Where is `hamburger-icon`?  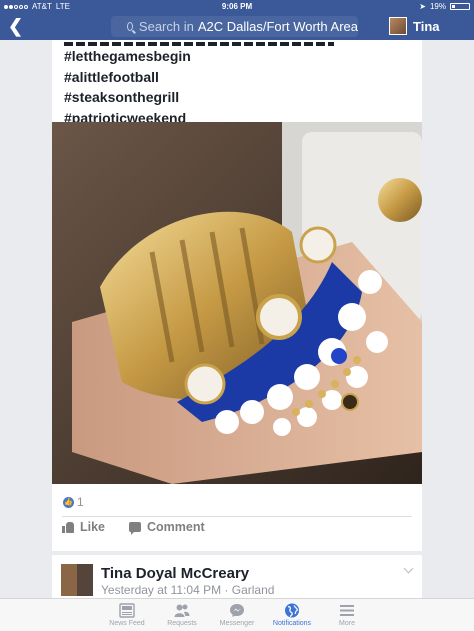 hamburger-icon is located at coordinates (347, 610).